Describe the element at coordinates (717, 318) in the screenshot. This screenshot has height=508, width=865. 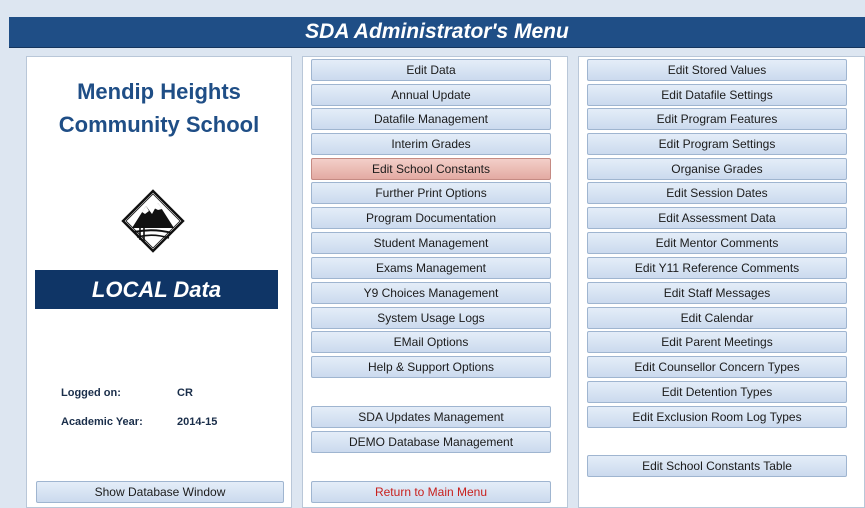
I see `edit-calendar-button: Edit Calendar` at that location.